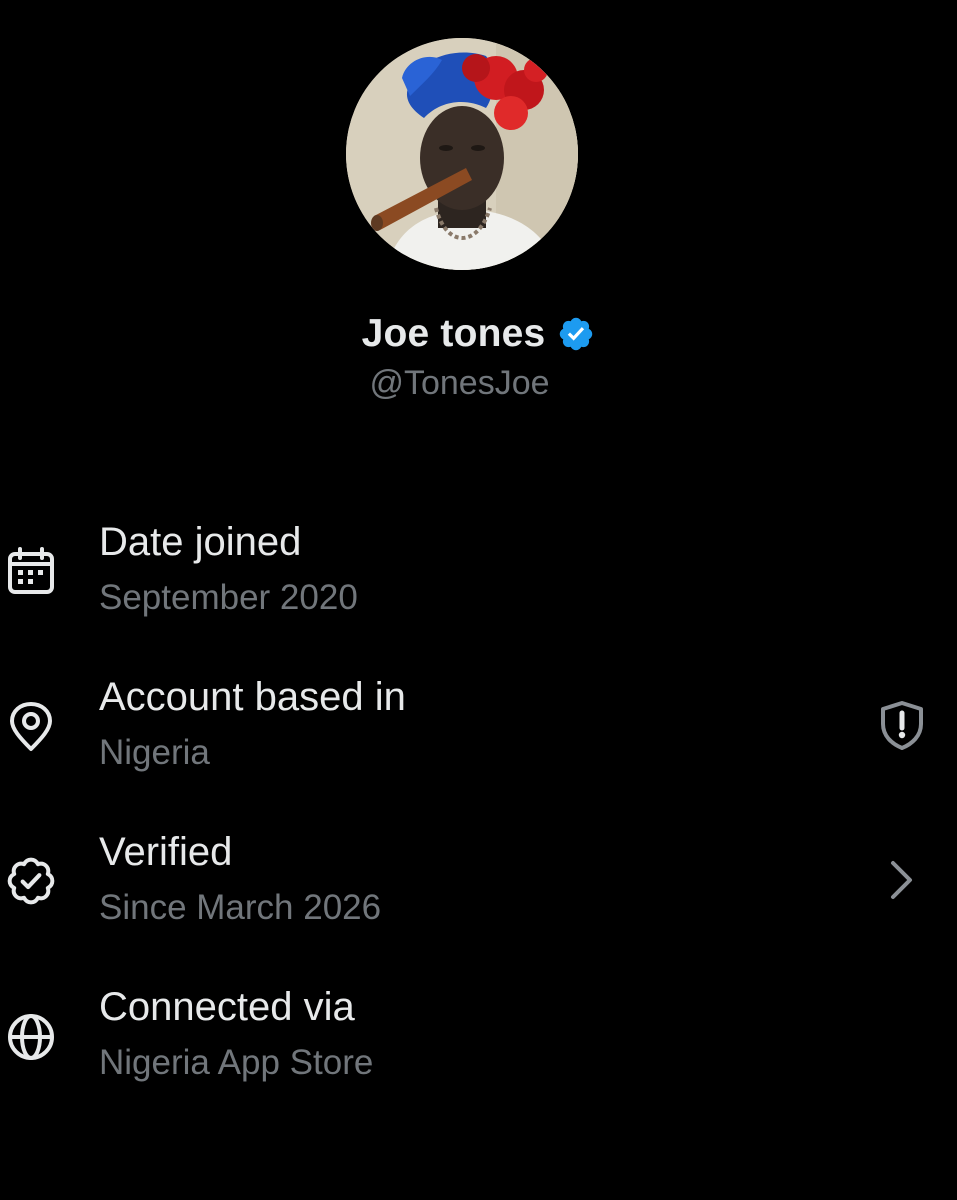 This screenshot has height=1200, width=957. I want to click on info-row-verified: Verified Since March 2026, so click(478, 885).